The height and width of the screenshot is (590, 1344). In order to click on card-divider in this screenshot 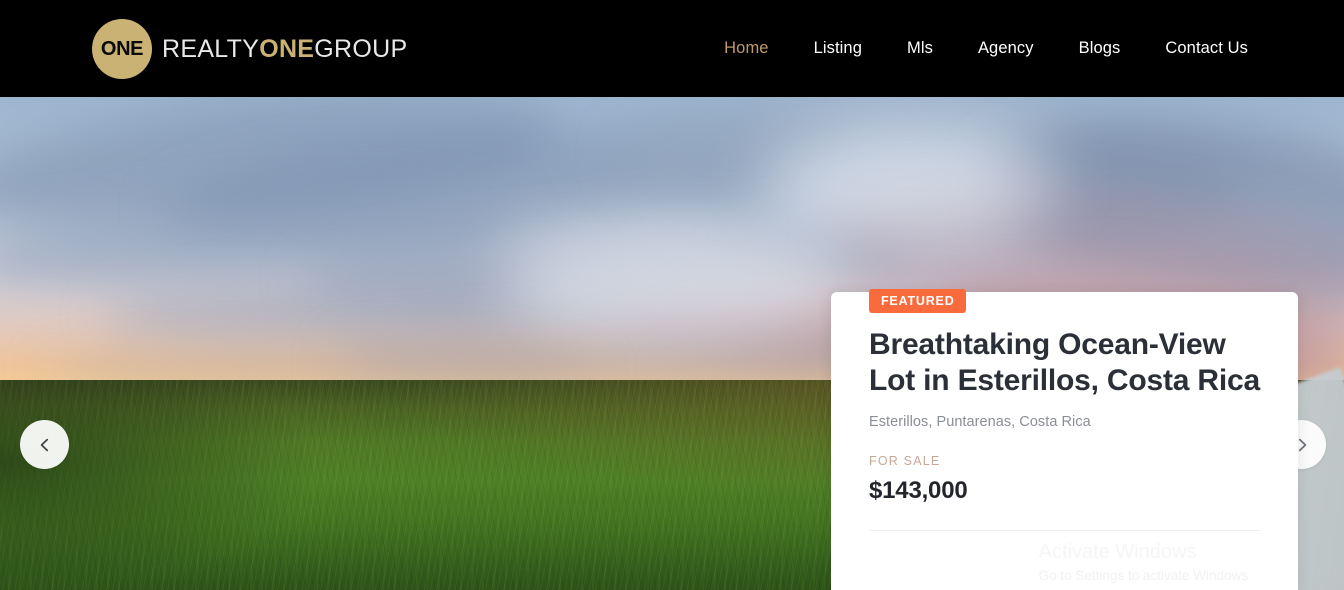, I will do `click(1064, 530)`.